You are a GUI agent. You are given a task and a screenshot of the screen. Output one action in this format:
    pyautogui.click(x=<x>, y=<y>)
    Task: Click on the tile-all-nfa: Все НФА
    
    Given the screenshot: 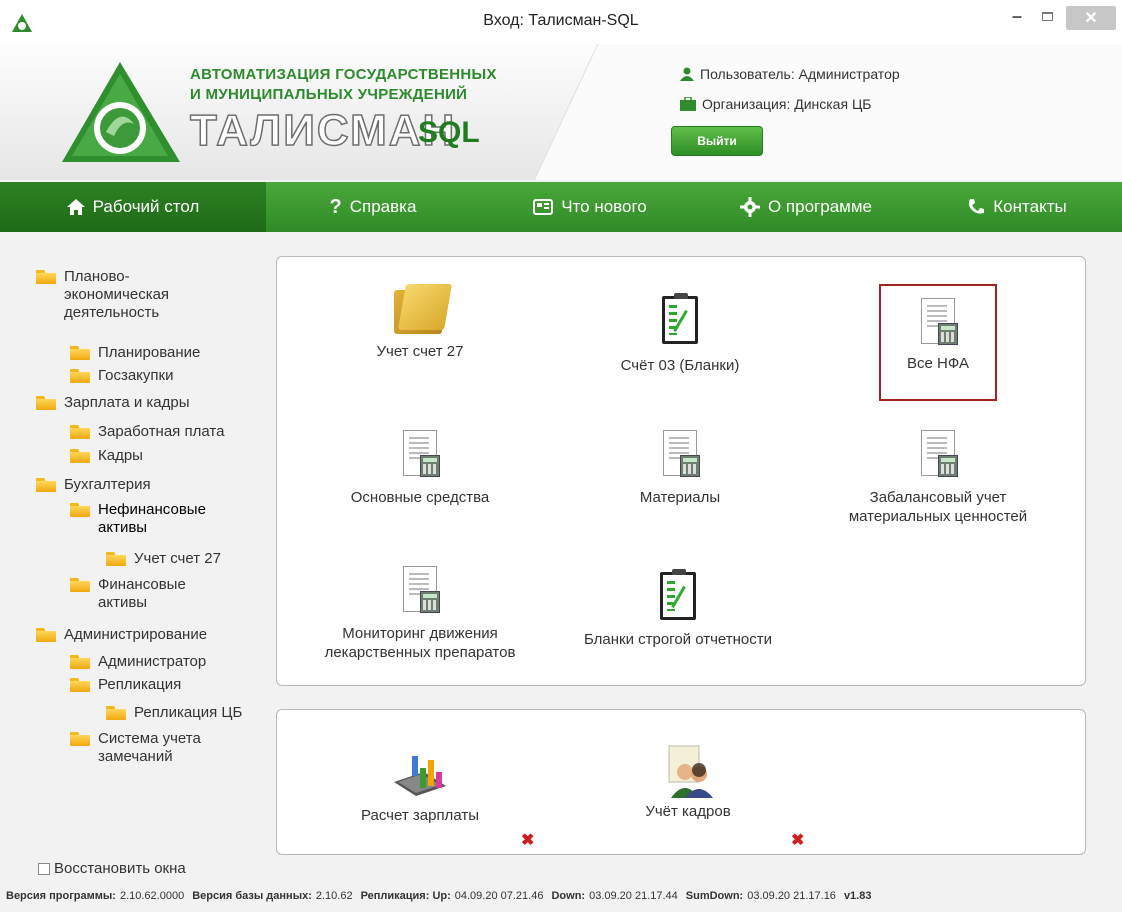 What is the action you would take?
    pyautogui.click(x=938, y=335)
    